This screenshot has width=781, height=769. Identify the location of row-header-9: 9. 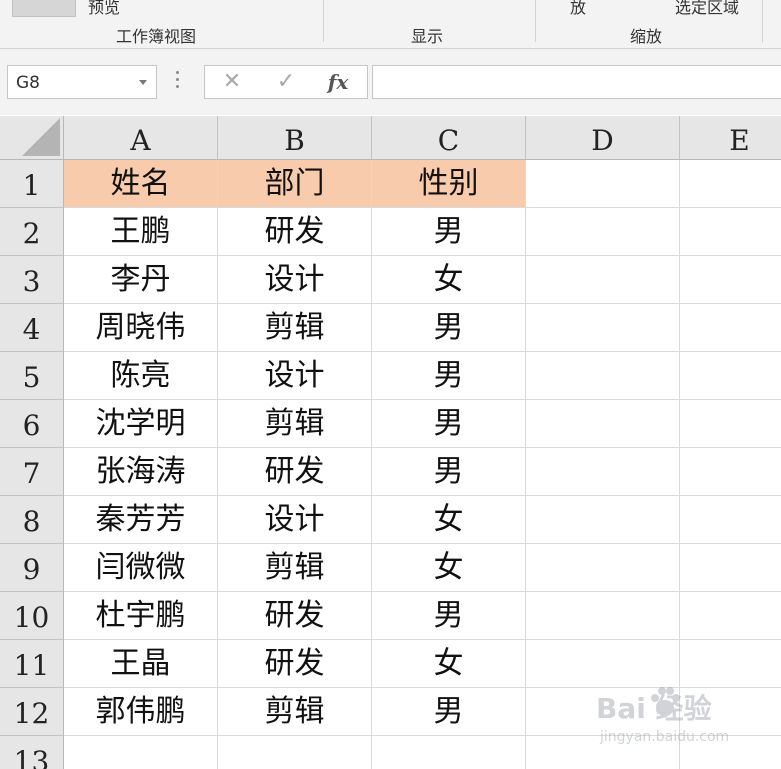
(32, 568).